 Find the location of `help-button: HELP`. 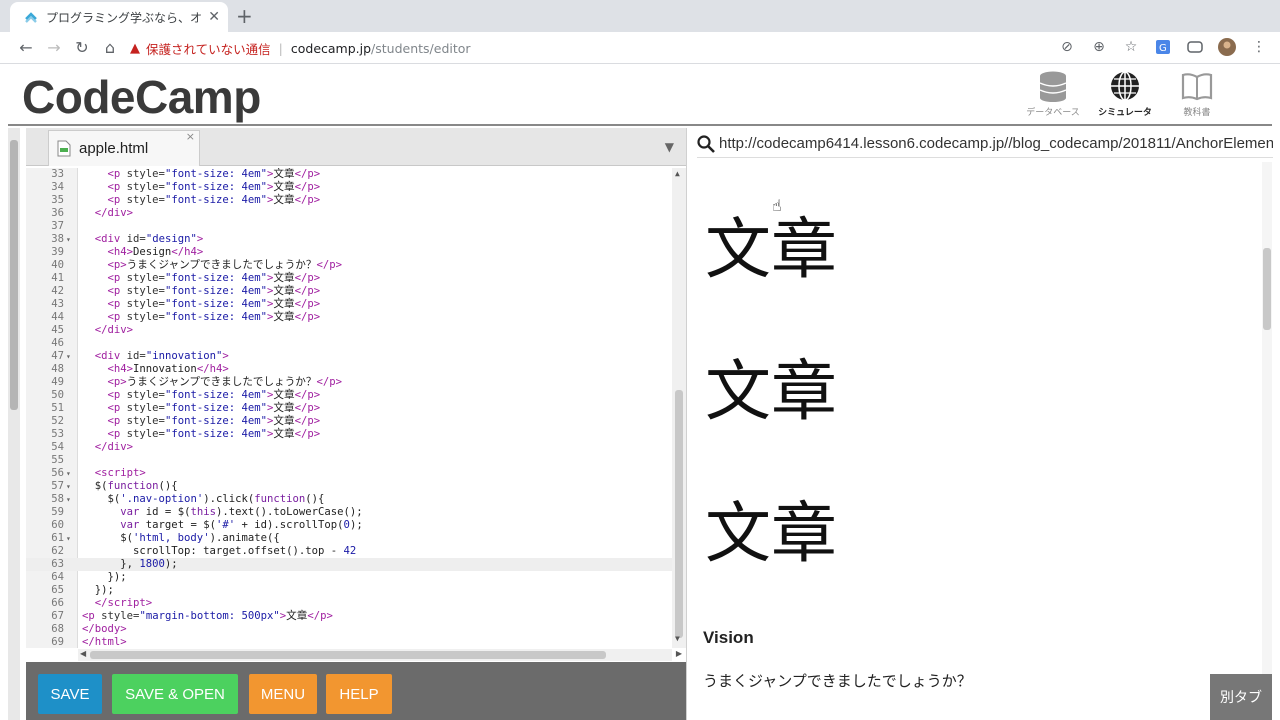

help-button: HELP is located at coordinates (359, 694).